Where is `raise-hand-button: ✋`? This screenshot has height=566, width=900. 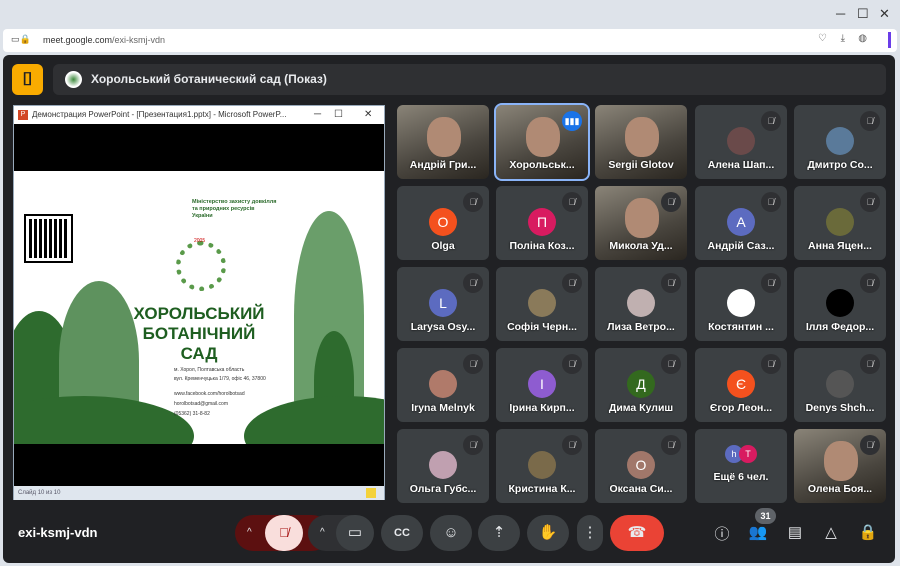 raise-hand-button: ✋ is located at coordinates (548, 533).